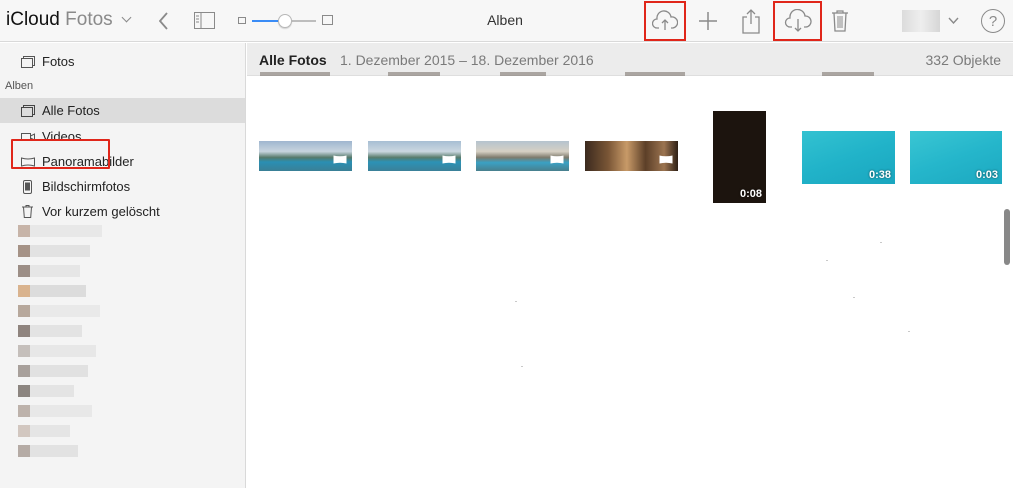 The height and width of the screenshot is (488, 1013). I want to click on avatar, so click(921, 21).